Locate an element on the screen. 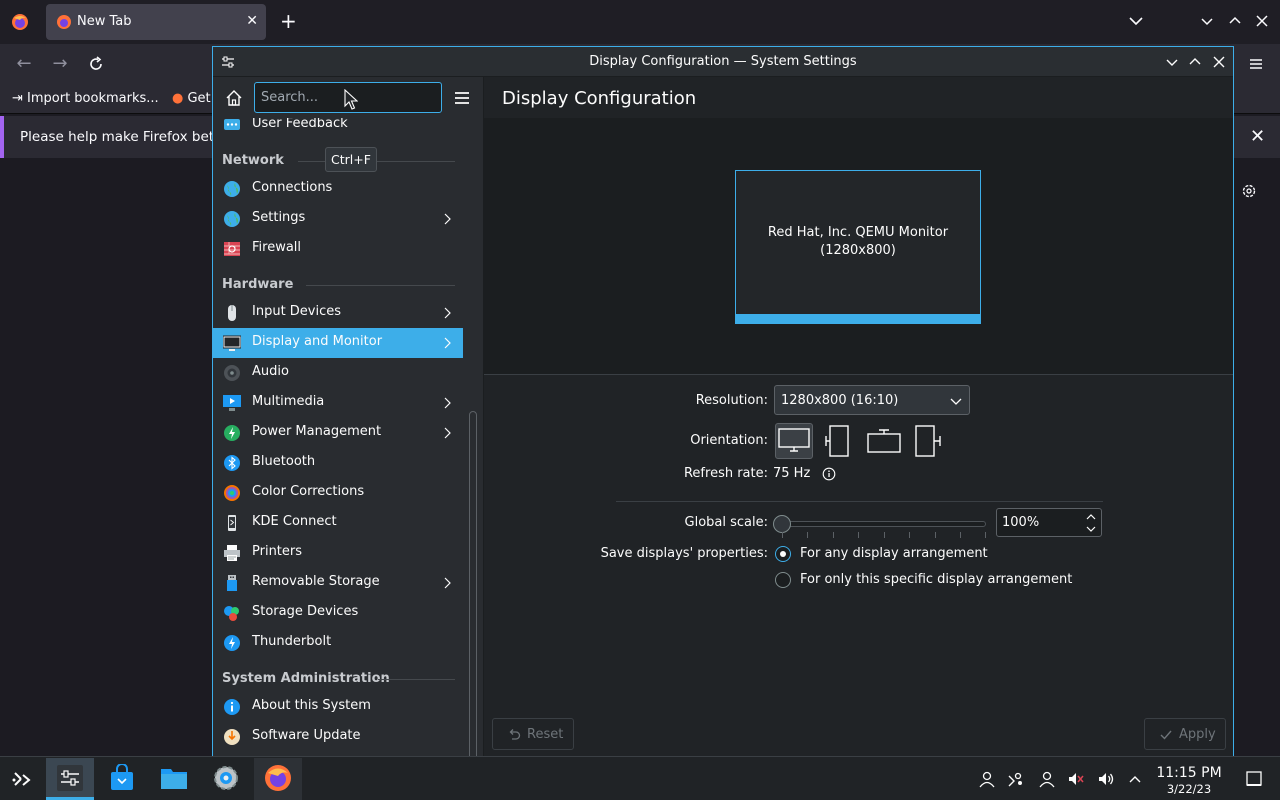 The image size is (1280, 800). sidebar-item-audio: Audio is located at coordinates (338, 373).